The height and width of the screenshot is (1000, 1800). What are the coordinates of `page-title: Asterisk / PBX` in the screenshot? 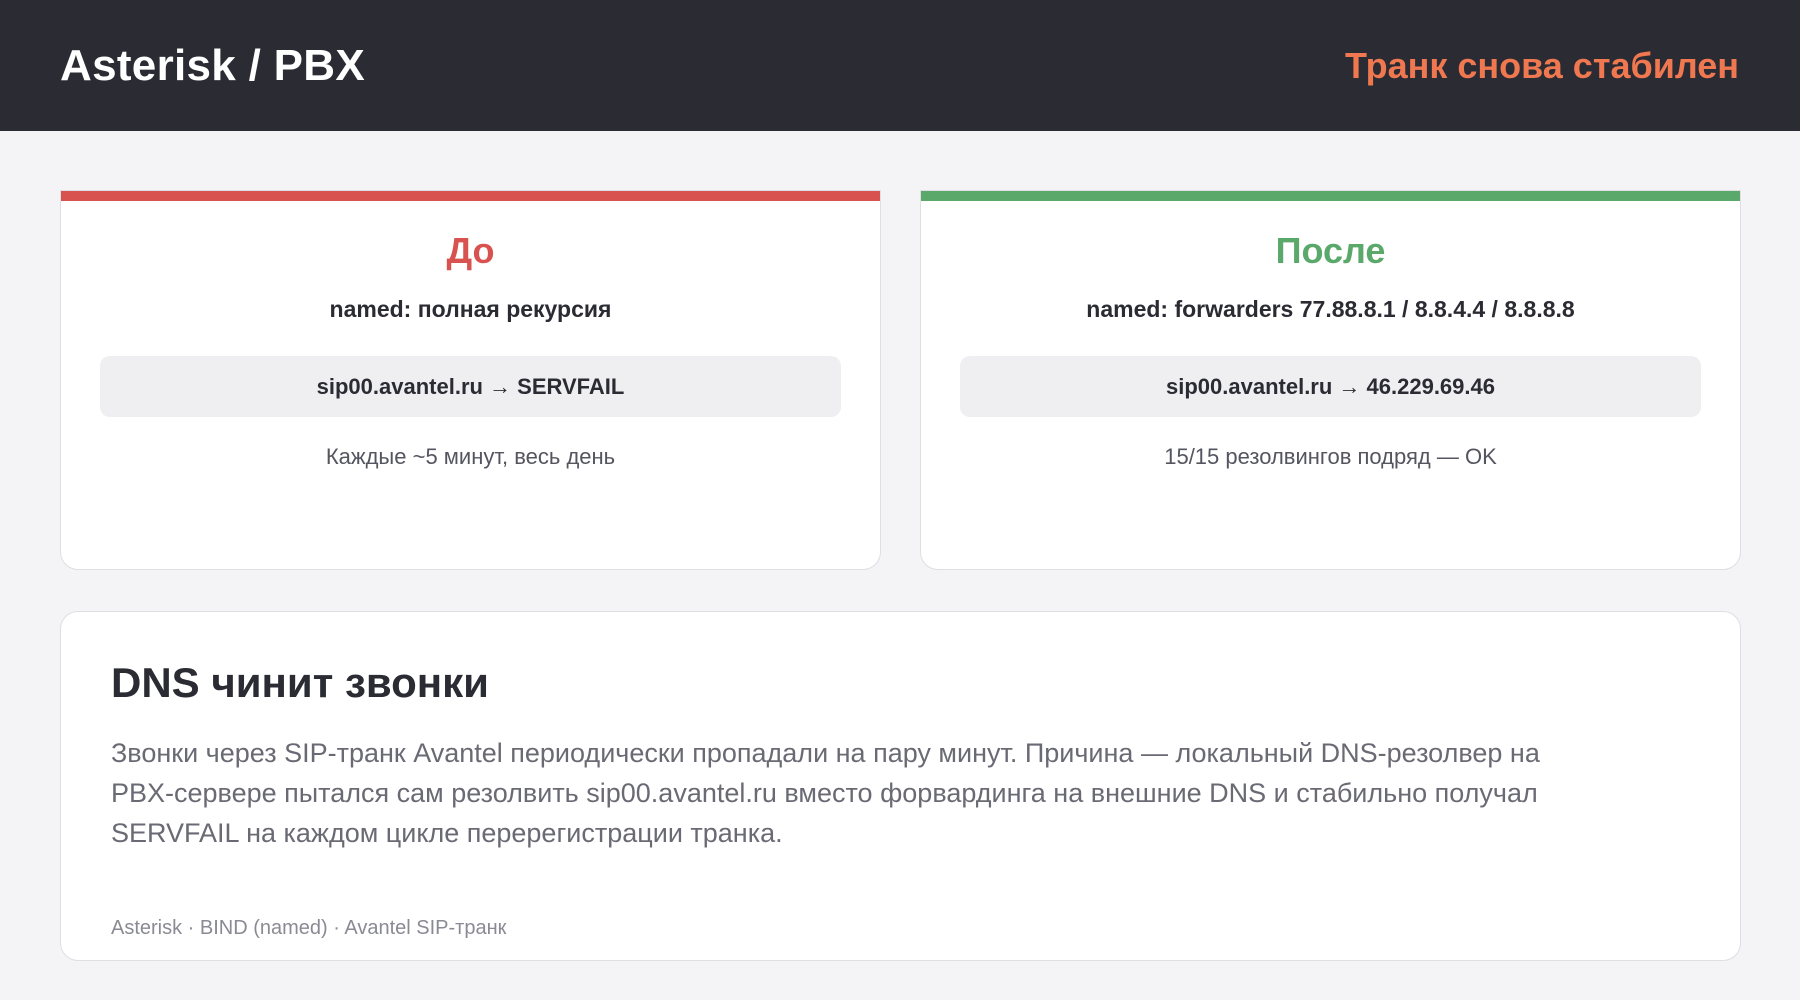 It's located at (213, 65).